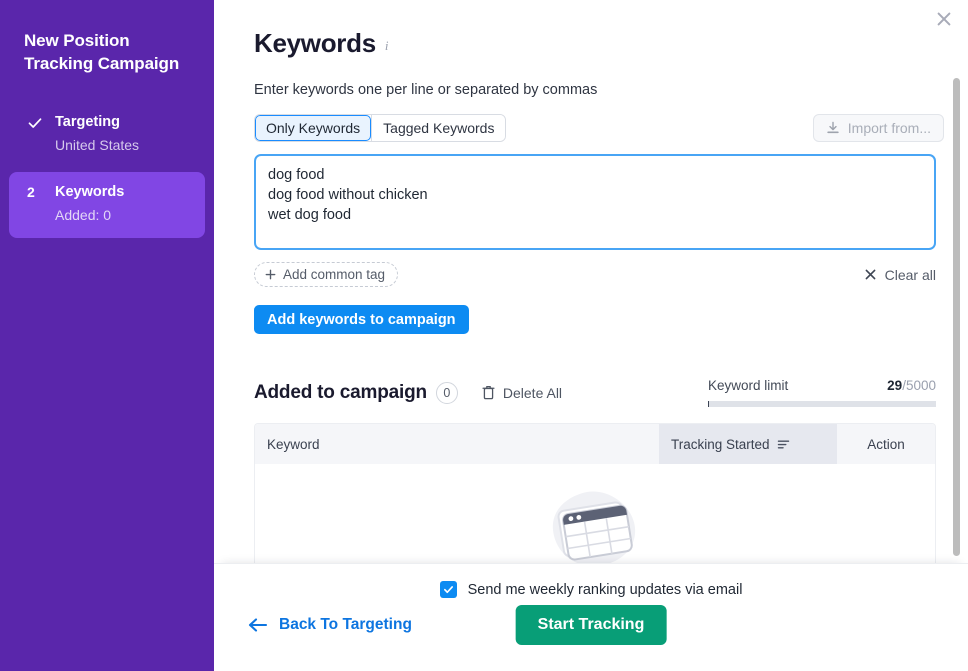  I want to click on column-header-keyword: Keyword, so click(457, 444).